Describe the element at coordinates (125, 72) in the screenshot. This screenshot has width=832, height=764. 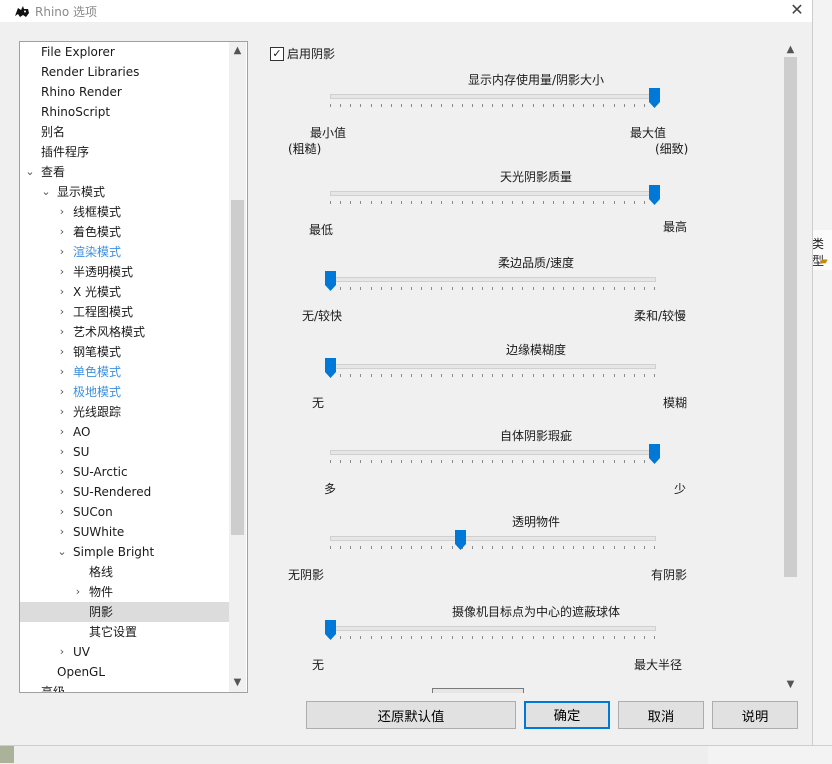
I see `tree-item: Render Libraries` at that location.